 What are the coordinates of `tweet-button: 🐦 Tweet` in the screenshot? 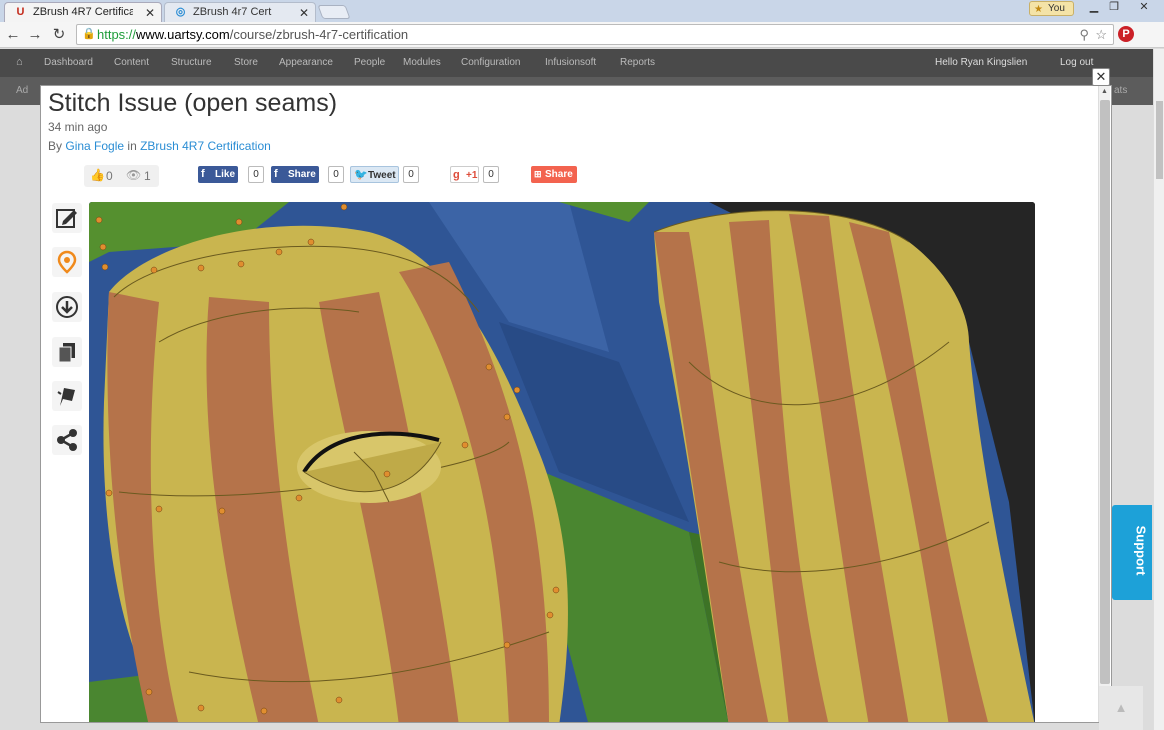 It's located at (375, 174).